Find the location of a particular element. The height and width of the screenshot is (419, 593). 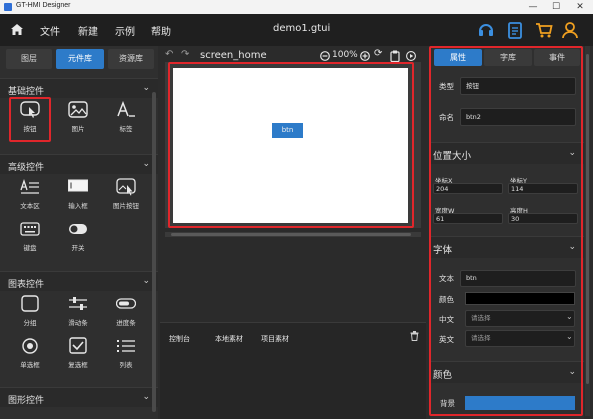

tab-local-assets: 本地素材 is located at coordinates (229, 339).